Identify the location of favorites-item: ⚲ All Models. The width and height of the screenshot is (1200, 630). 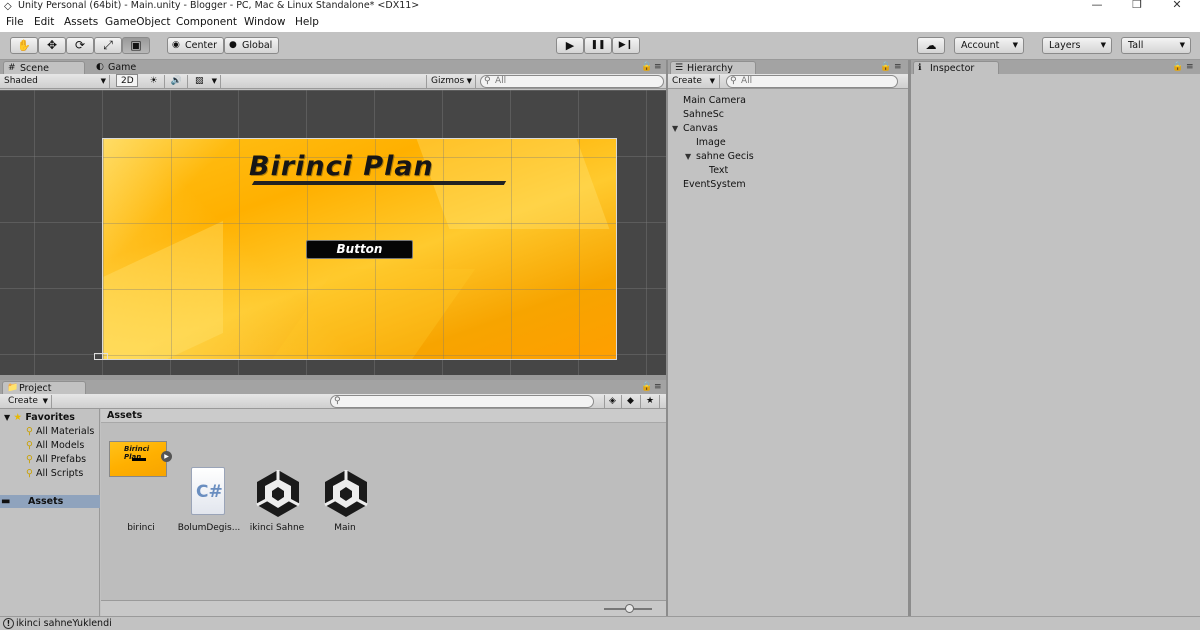
(55, 445).